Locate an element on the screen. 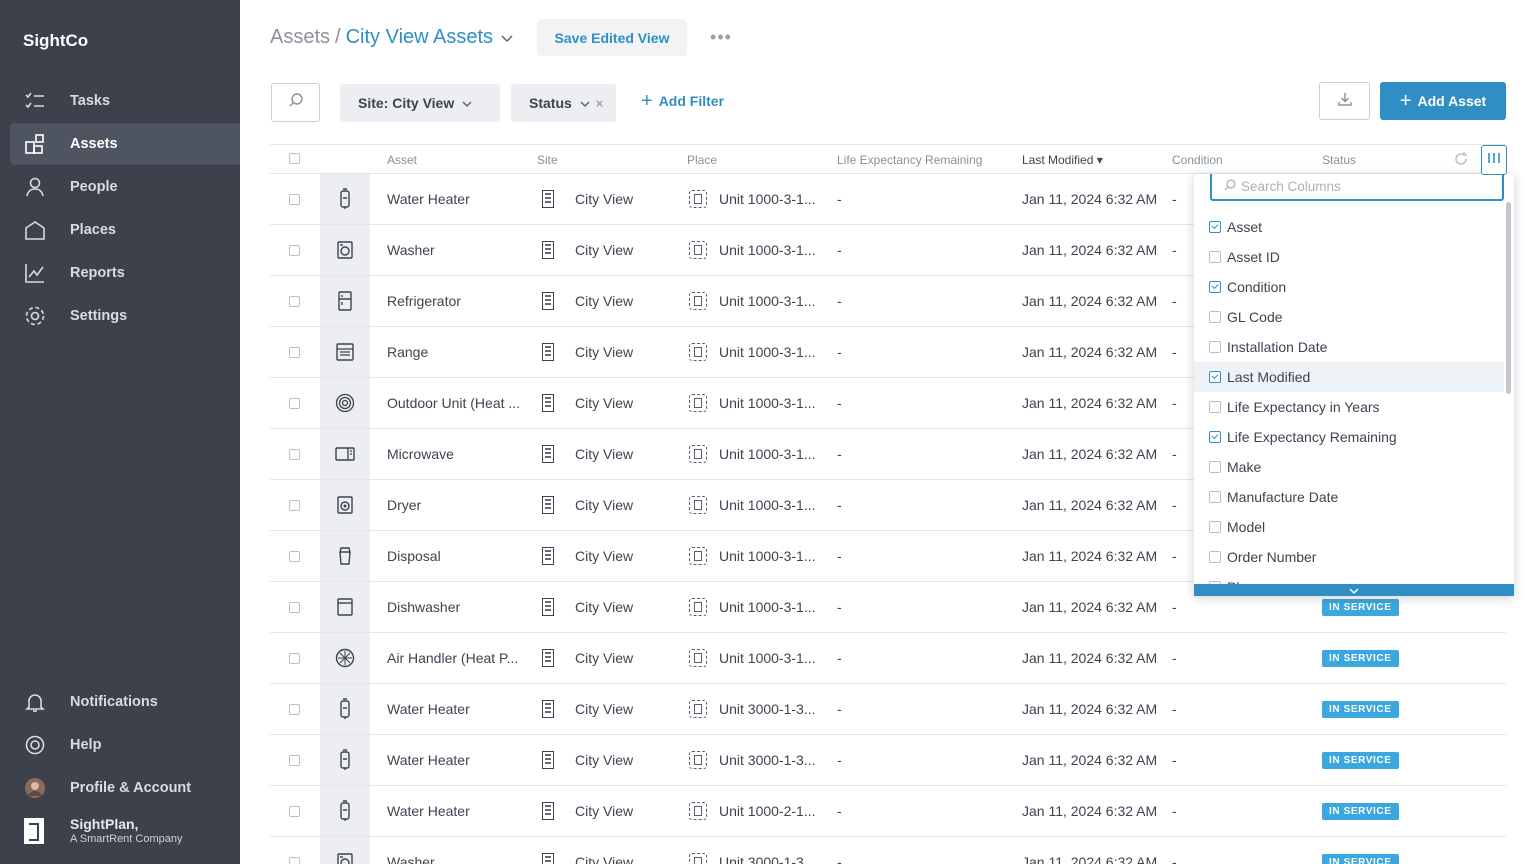  chevron-down-icon is located at coordinates (507, 37).